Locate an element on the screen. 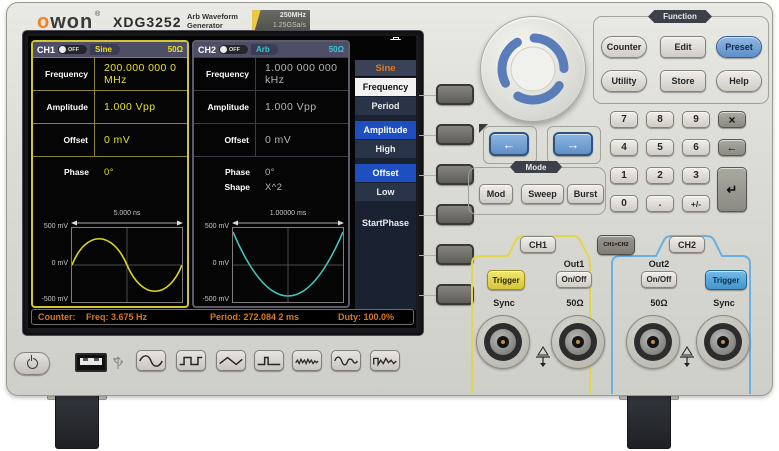  pulse-wave-button is located at coordinates (269, 360).